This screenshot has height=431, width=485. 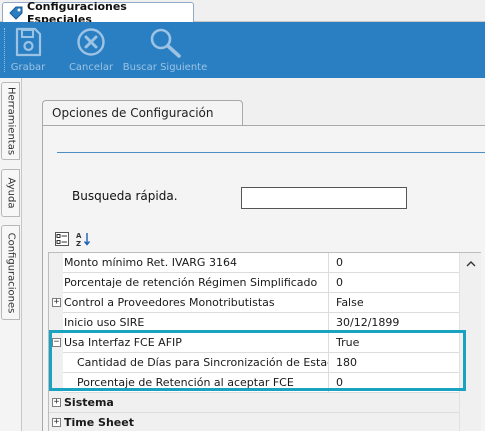 I want to click on property-name: Porcentaje de Retención al aceptar FCE, so click(x=196, y=383).